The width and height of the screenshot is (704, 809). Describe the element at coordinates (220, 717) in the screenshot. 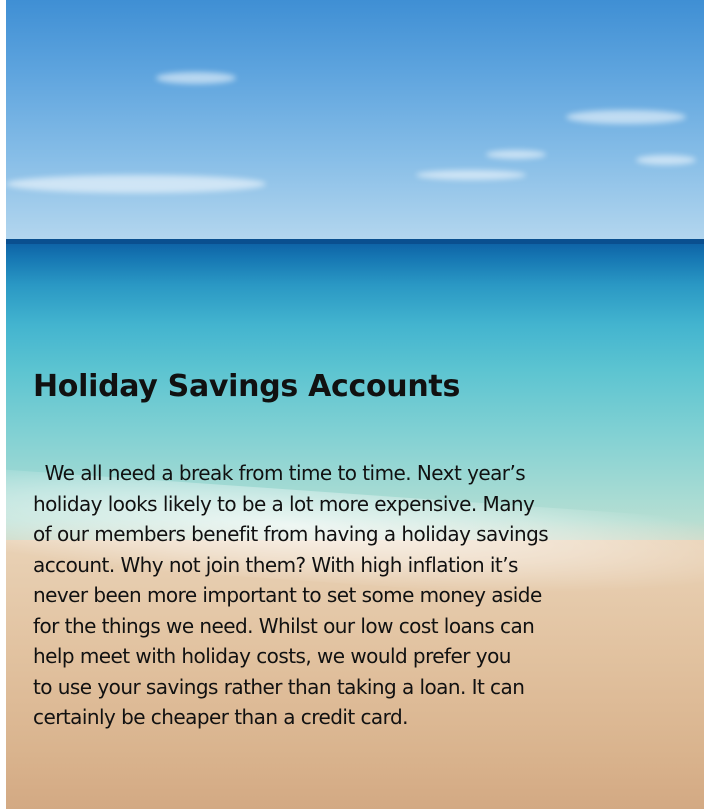

I see `article-body-line: certainly be cheaper than a credit card.` at that location.